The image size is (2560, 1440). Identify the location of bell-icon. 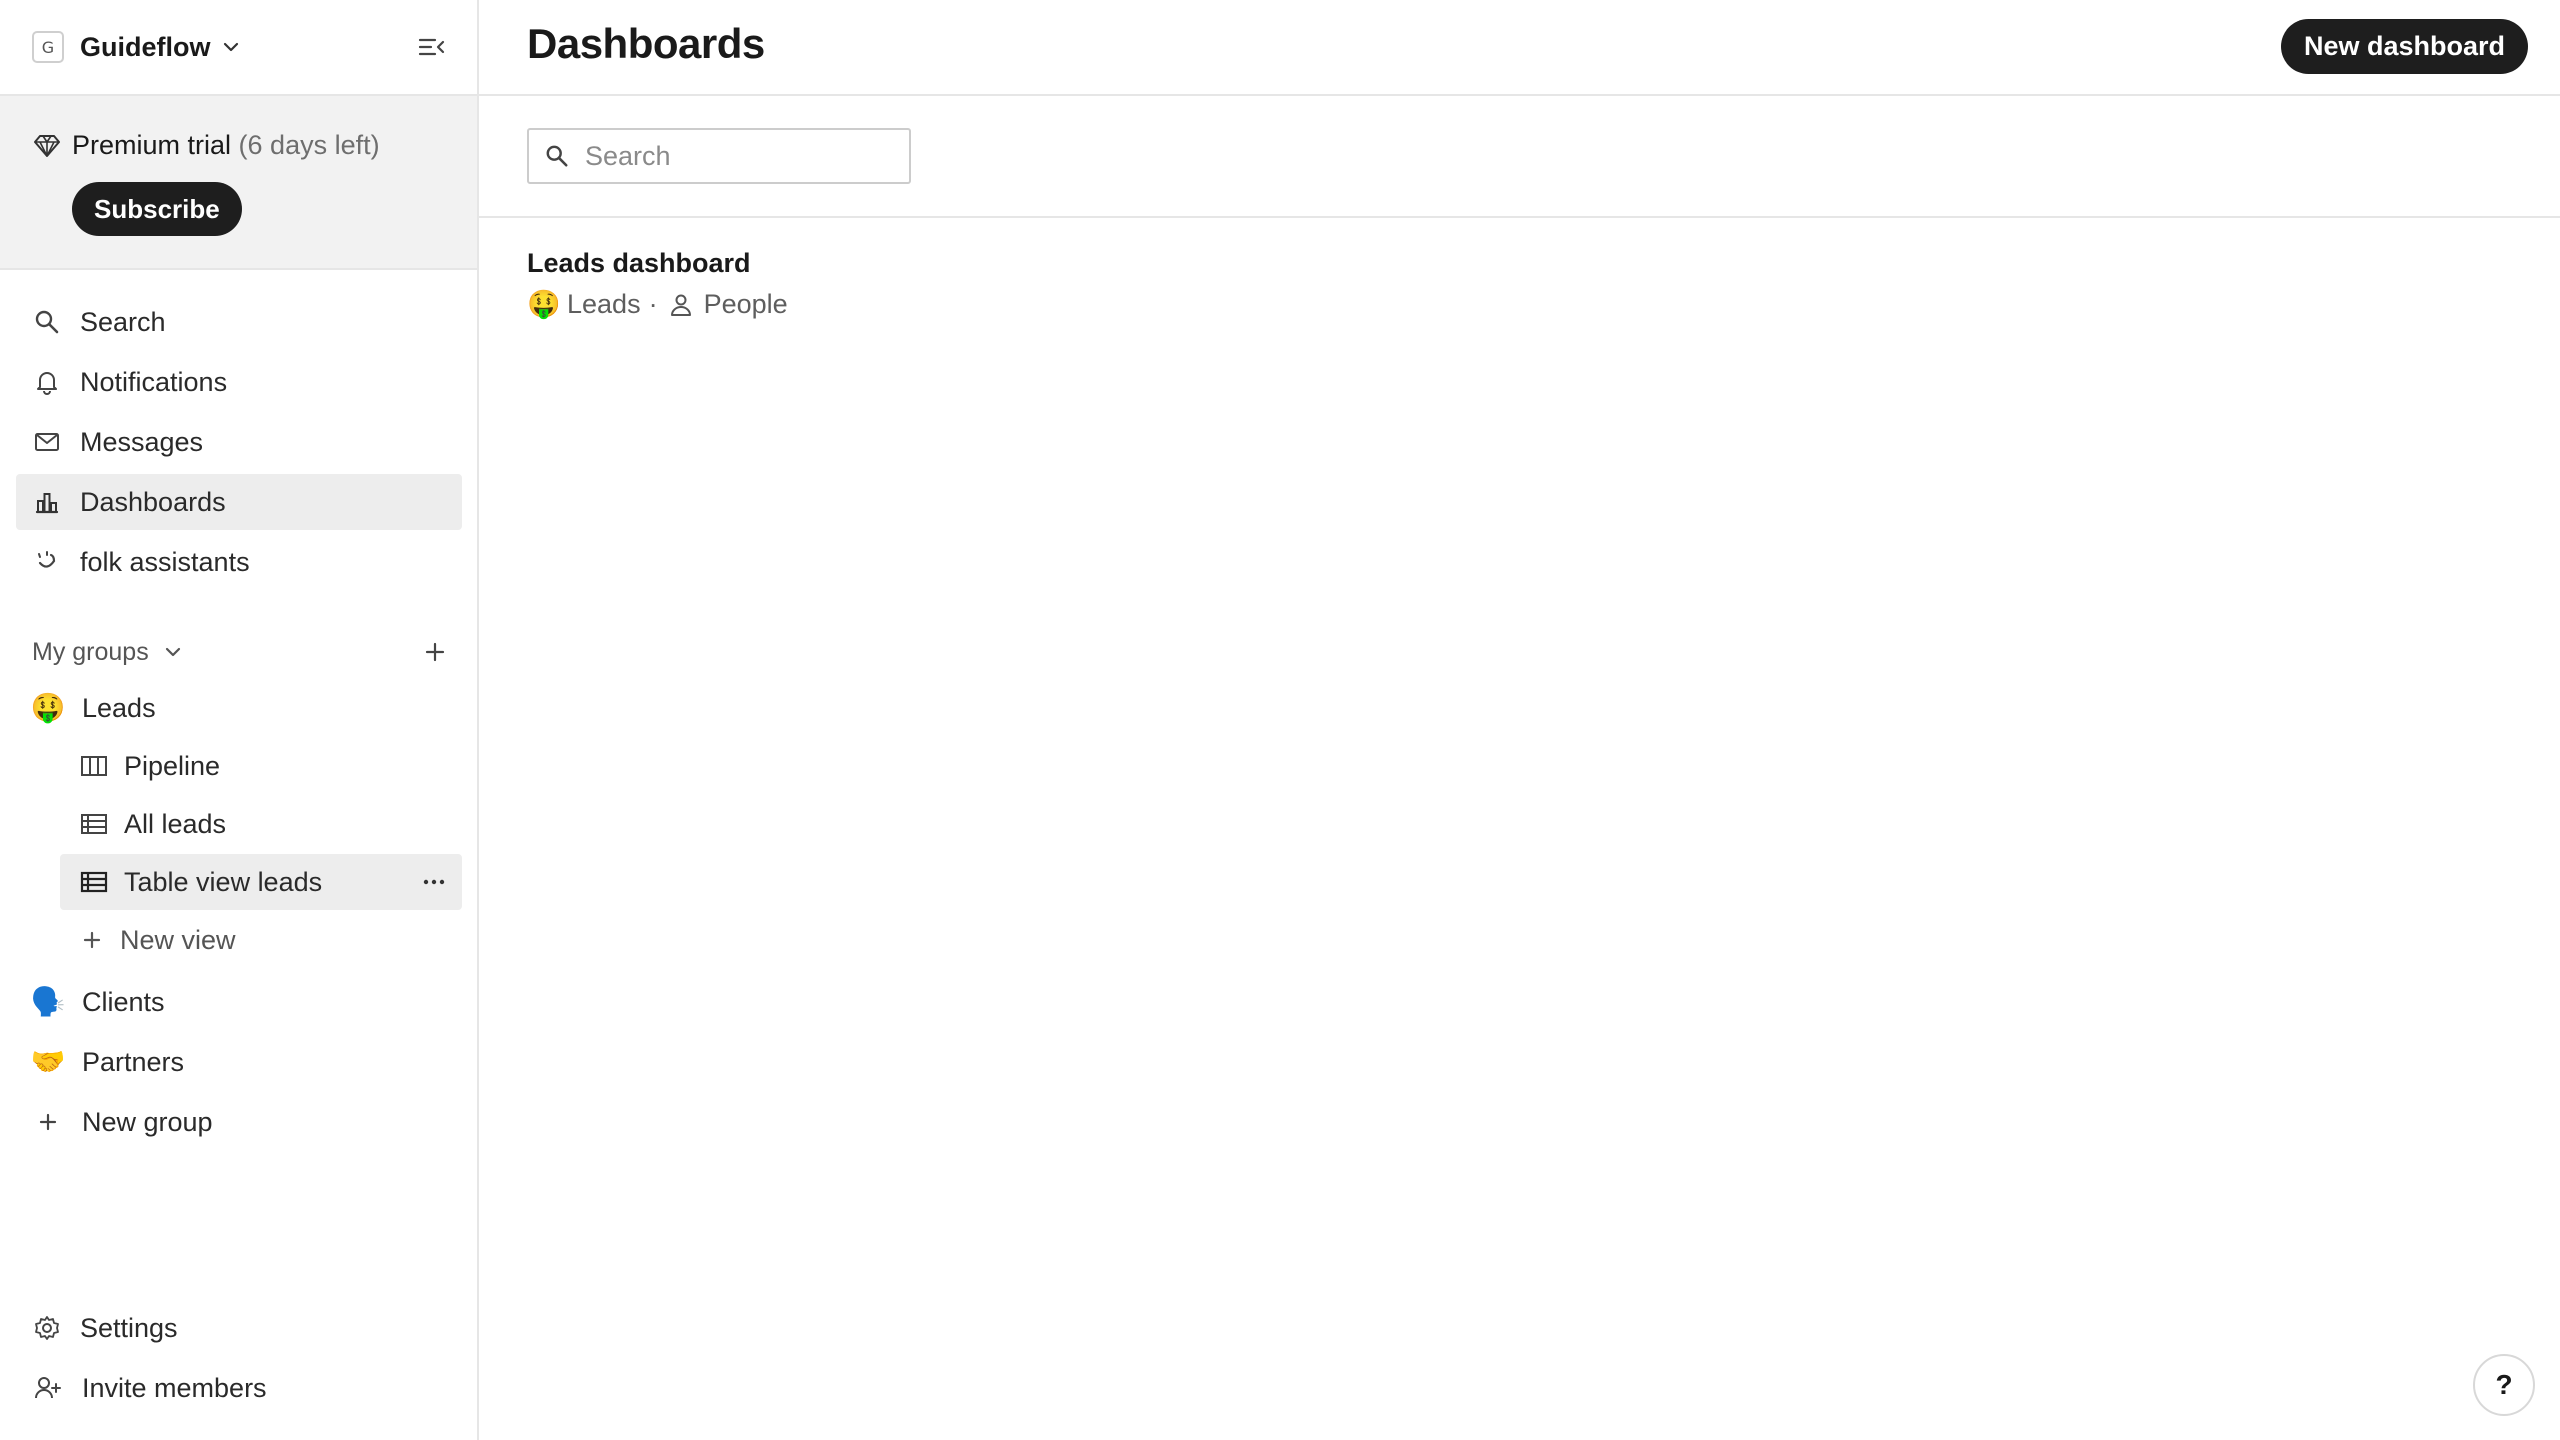
(47, 382).